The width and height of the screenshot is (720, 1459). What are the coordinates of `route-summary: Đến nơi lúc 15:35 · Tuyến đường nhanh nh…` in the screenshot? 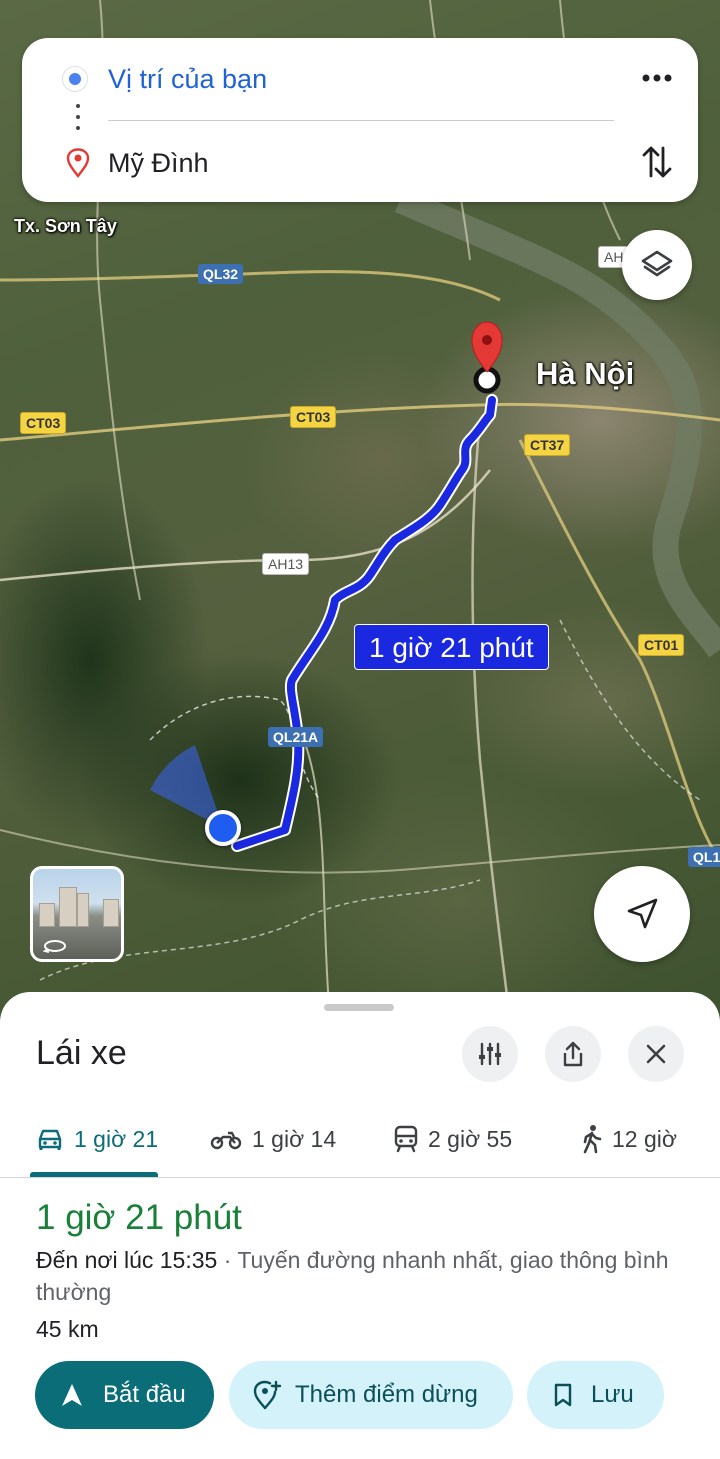 It's located at (361, 1276).